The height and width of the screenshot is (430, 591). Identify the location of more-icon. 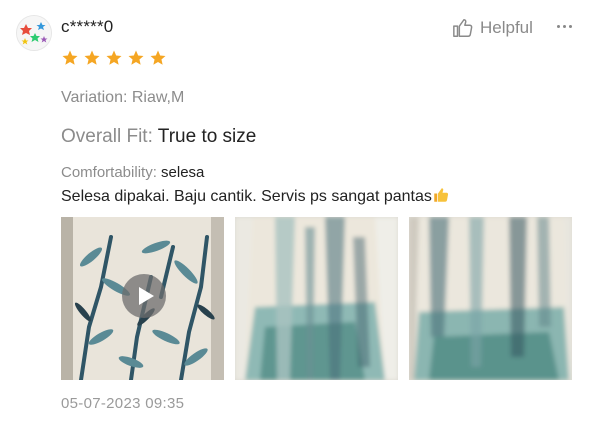
(564, 26).